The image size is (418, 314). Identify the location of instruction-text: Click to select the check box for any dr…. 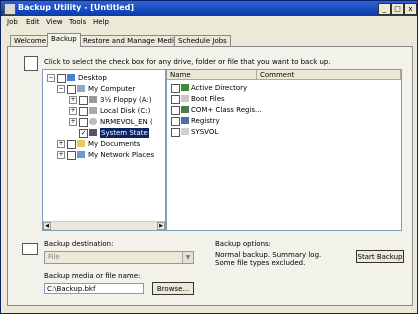
(187, 62).